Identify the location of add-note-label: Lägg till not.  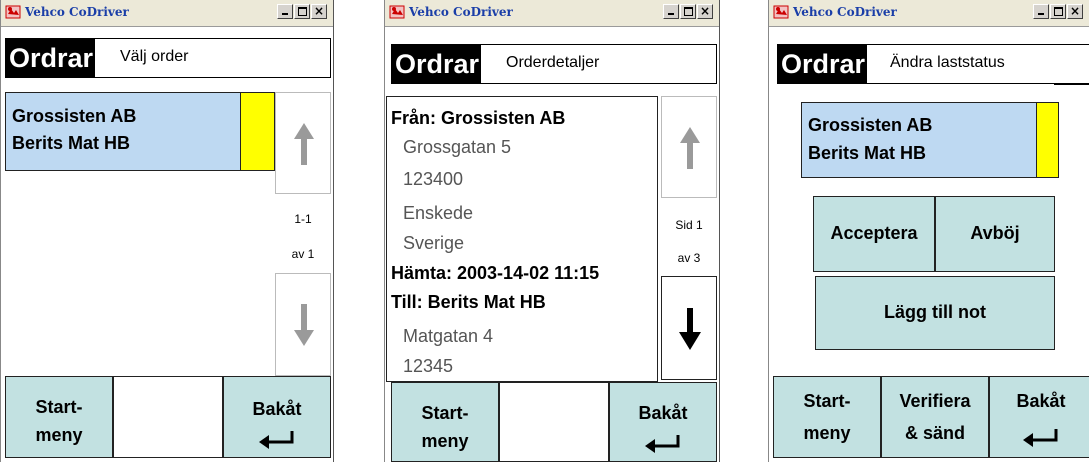
(935, 312).